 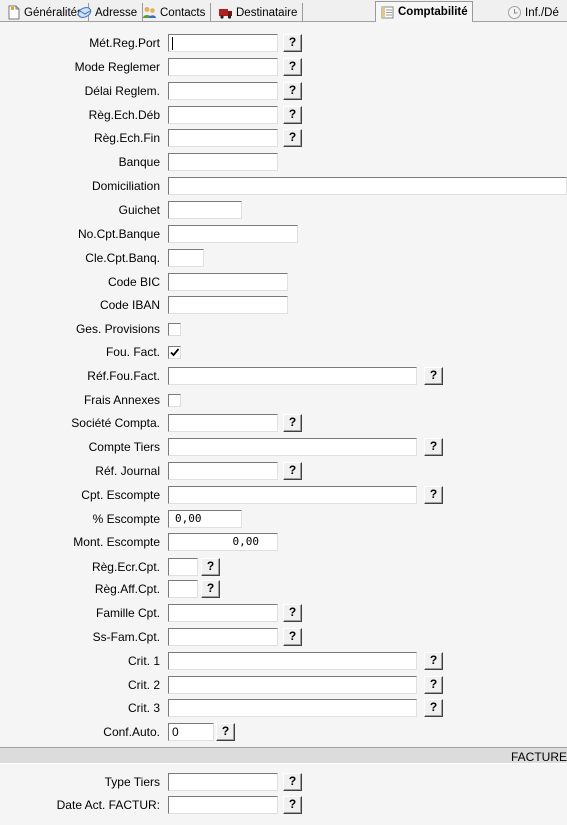 I want to click on ges-provisions-row: Ges. Provisions, so click(x=283, y=329).